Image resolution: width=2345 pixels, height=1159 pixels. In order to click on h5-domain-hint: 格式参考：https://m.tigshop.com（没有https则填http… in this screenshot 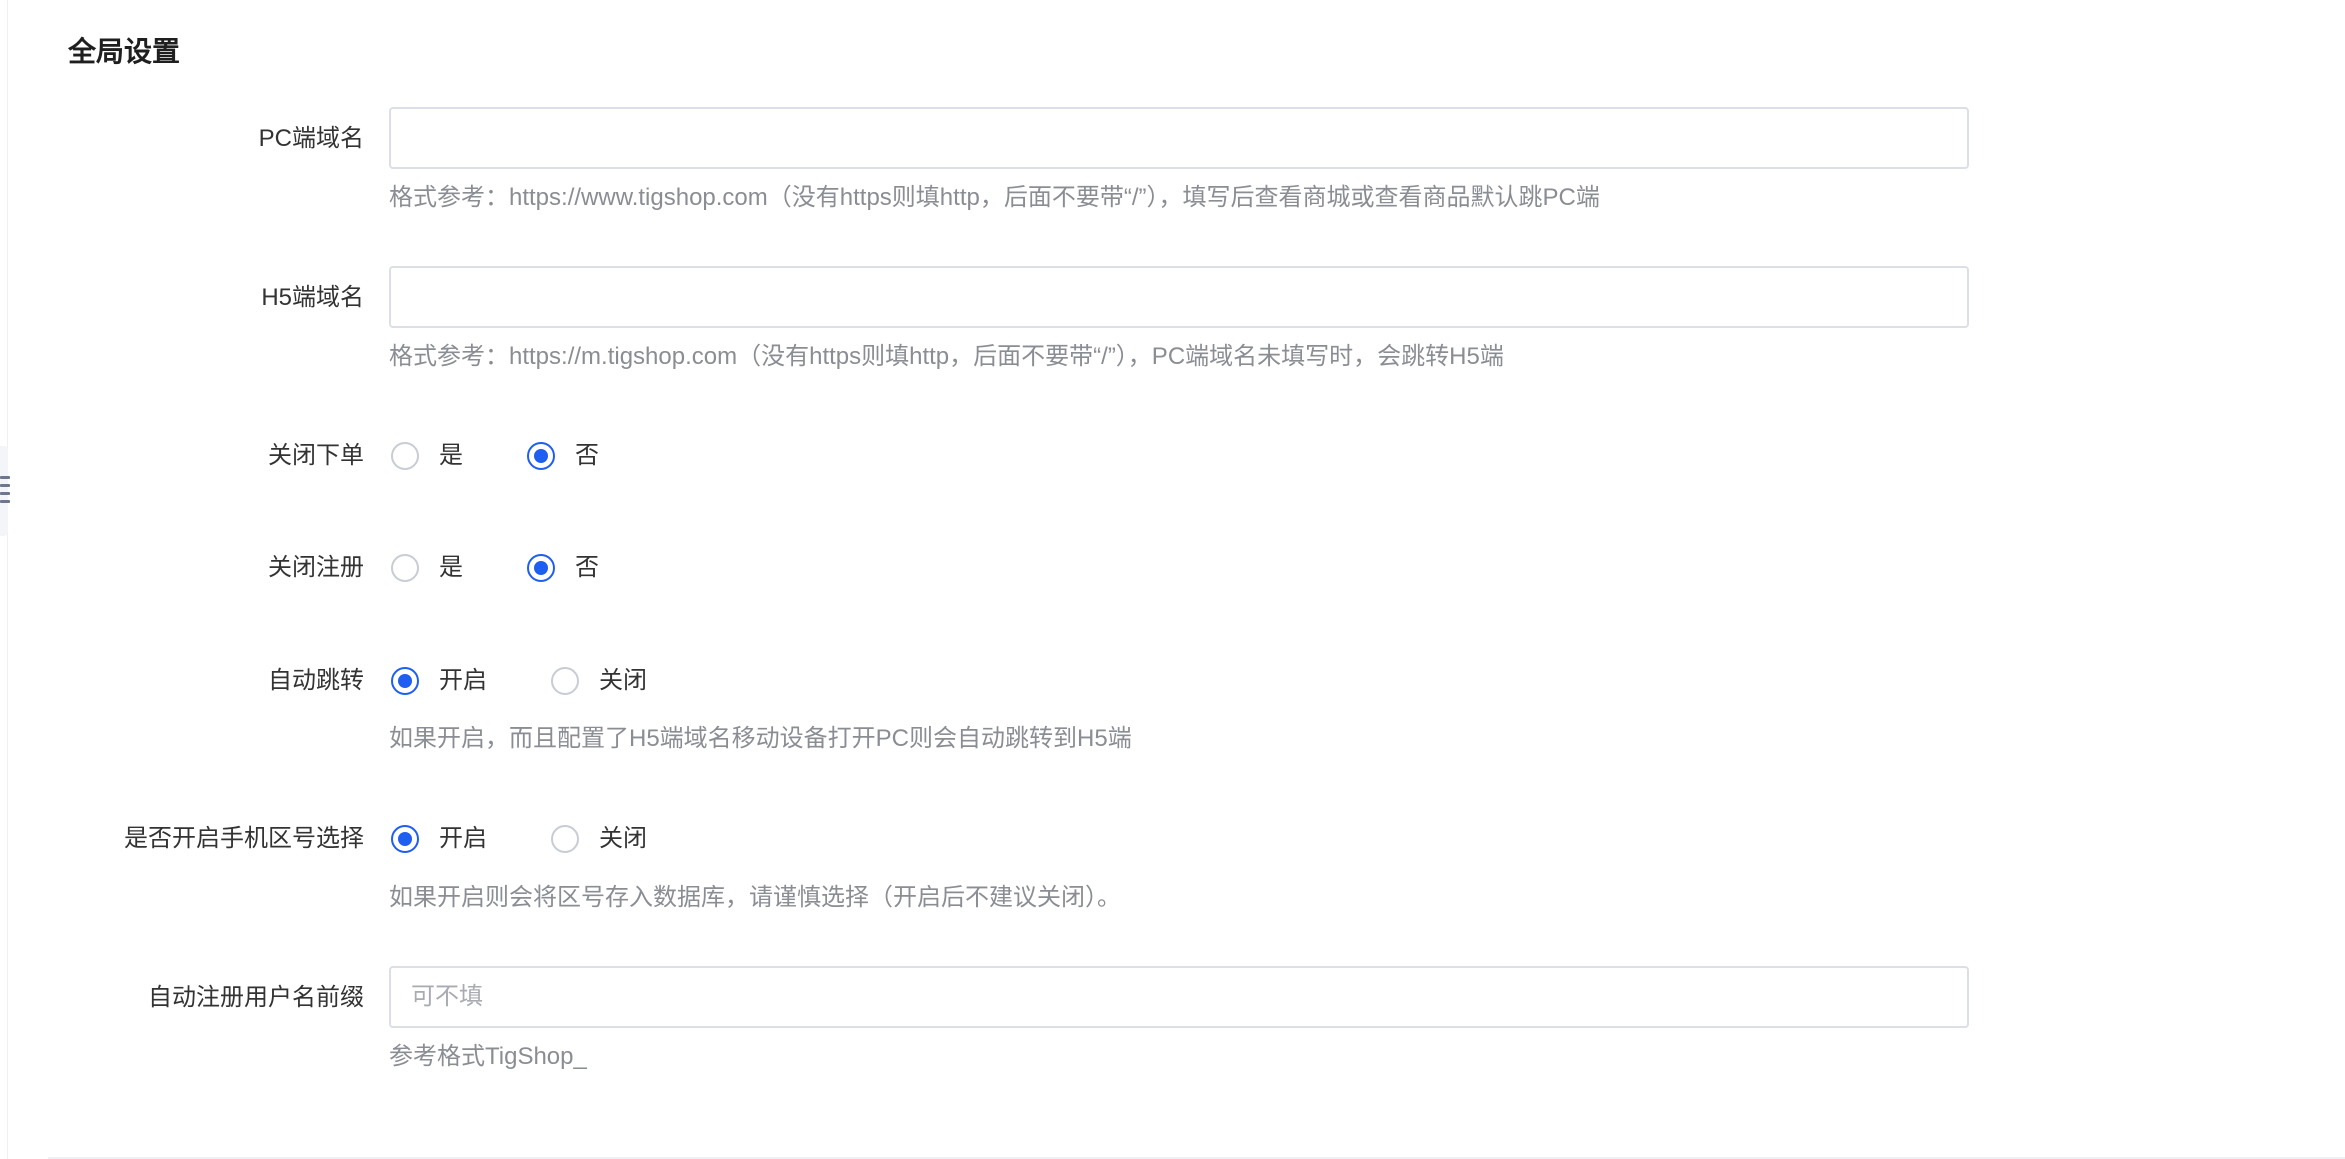, I will do `click(946, 356)`.